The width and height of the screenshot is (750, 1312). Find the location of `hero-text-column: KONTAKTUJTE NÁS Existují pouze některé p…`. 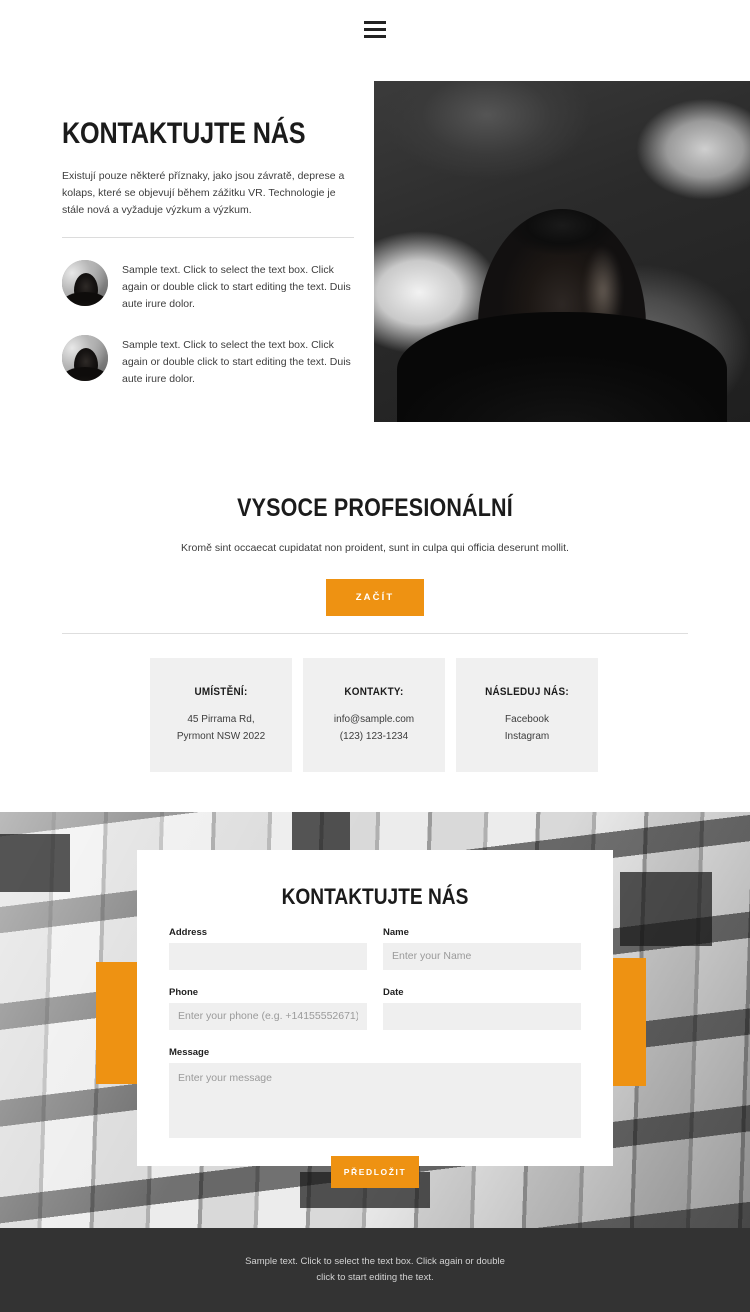

hero-text-column: KONTAKTUJTE NÁS Existují pouze některé p… is located at coordinates (208, 253).